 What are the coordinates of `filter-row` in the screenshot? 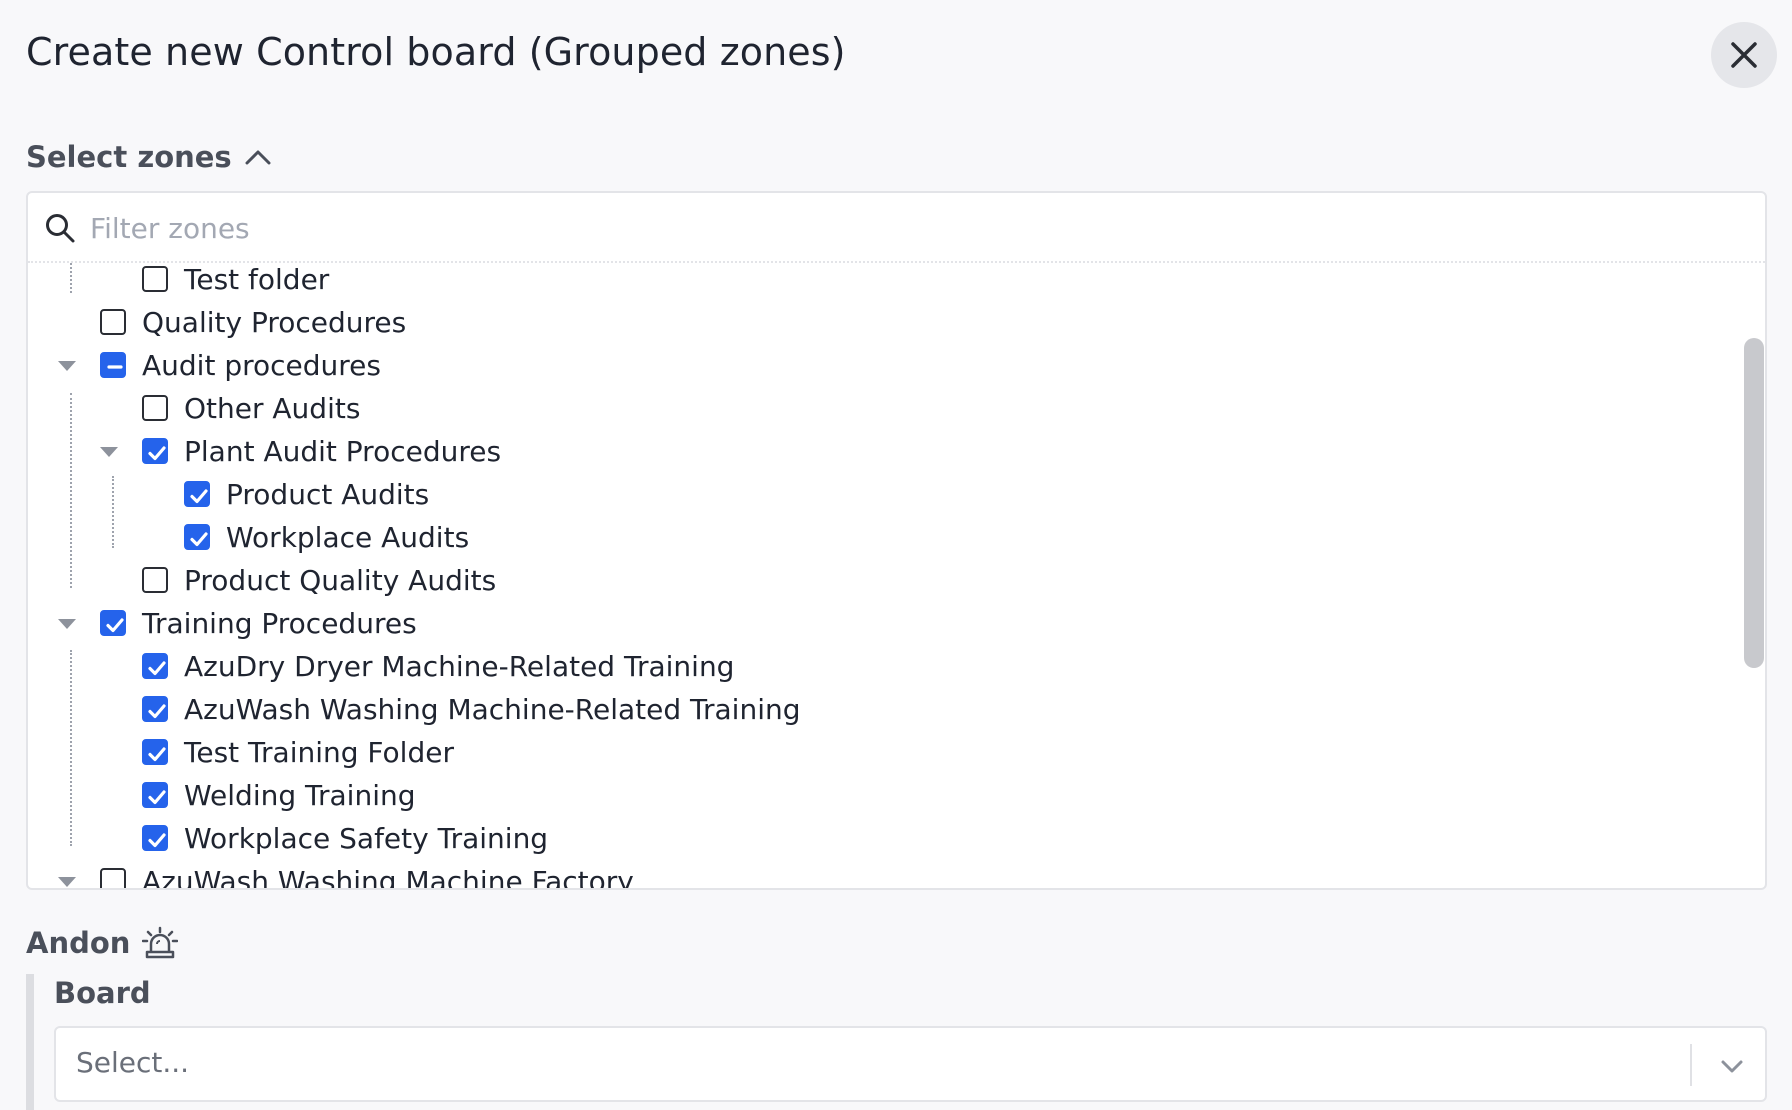 It's located at (896, 228).